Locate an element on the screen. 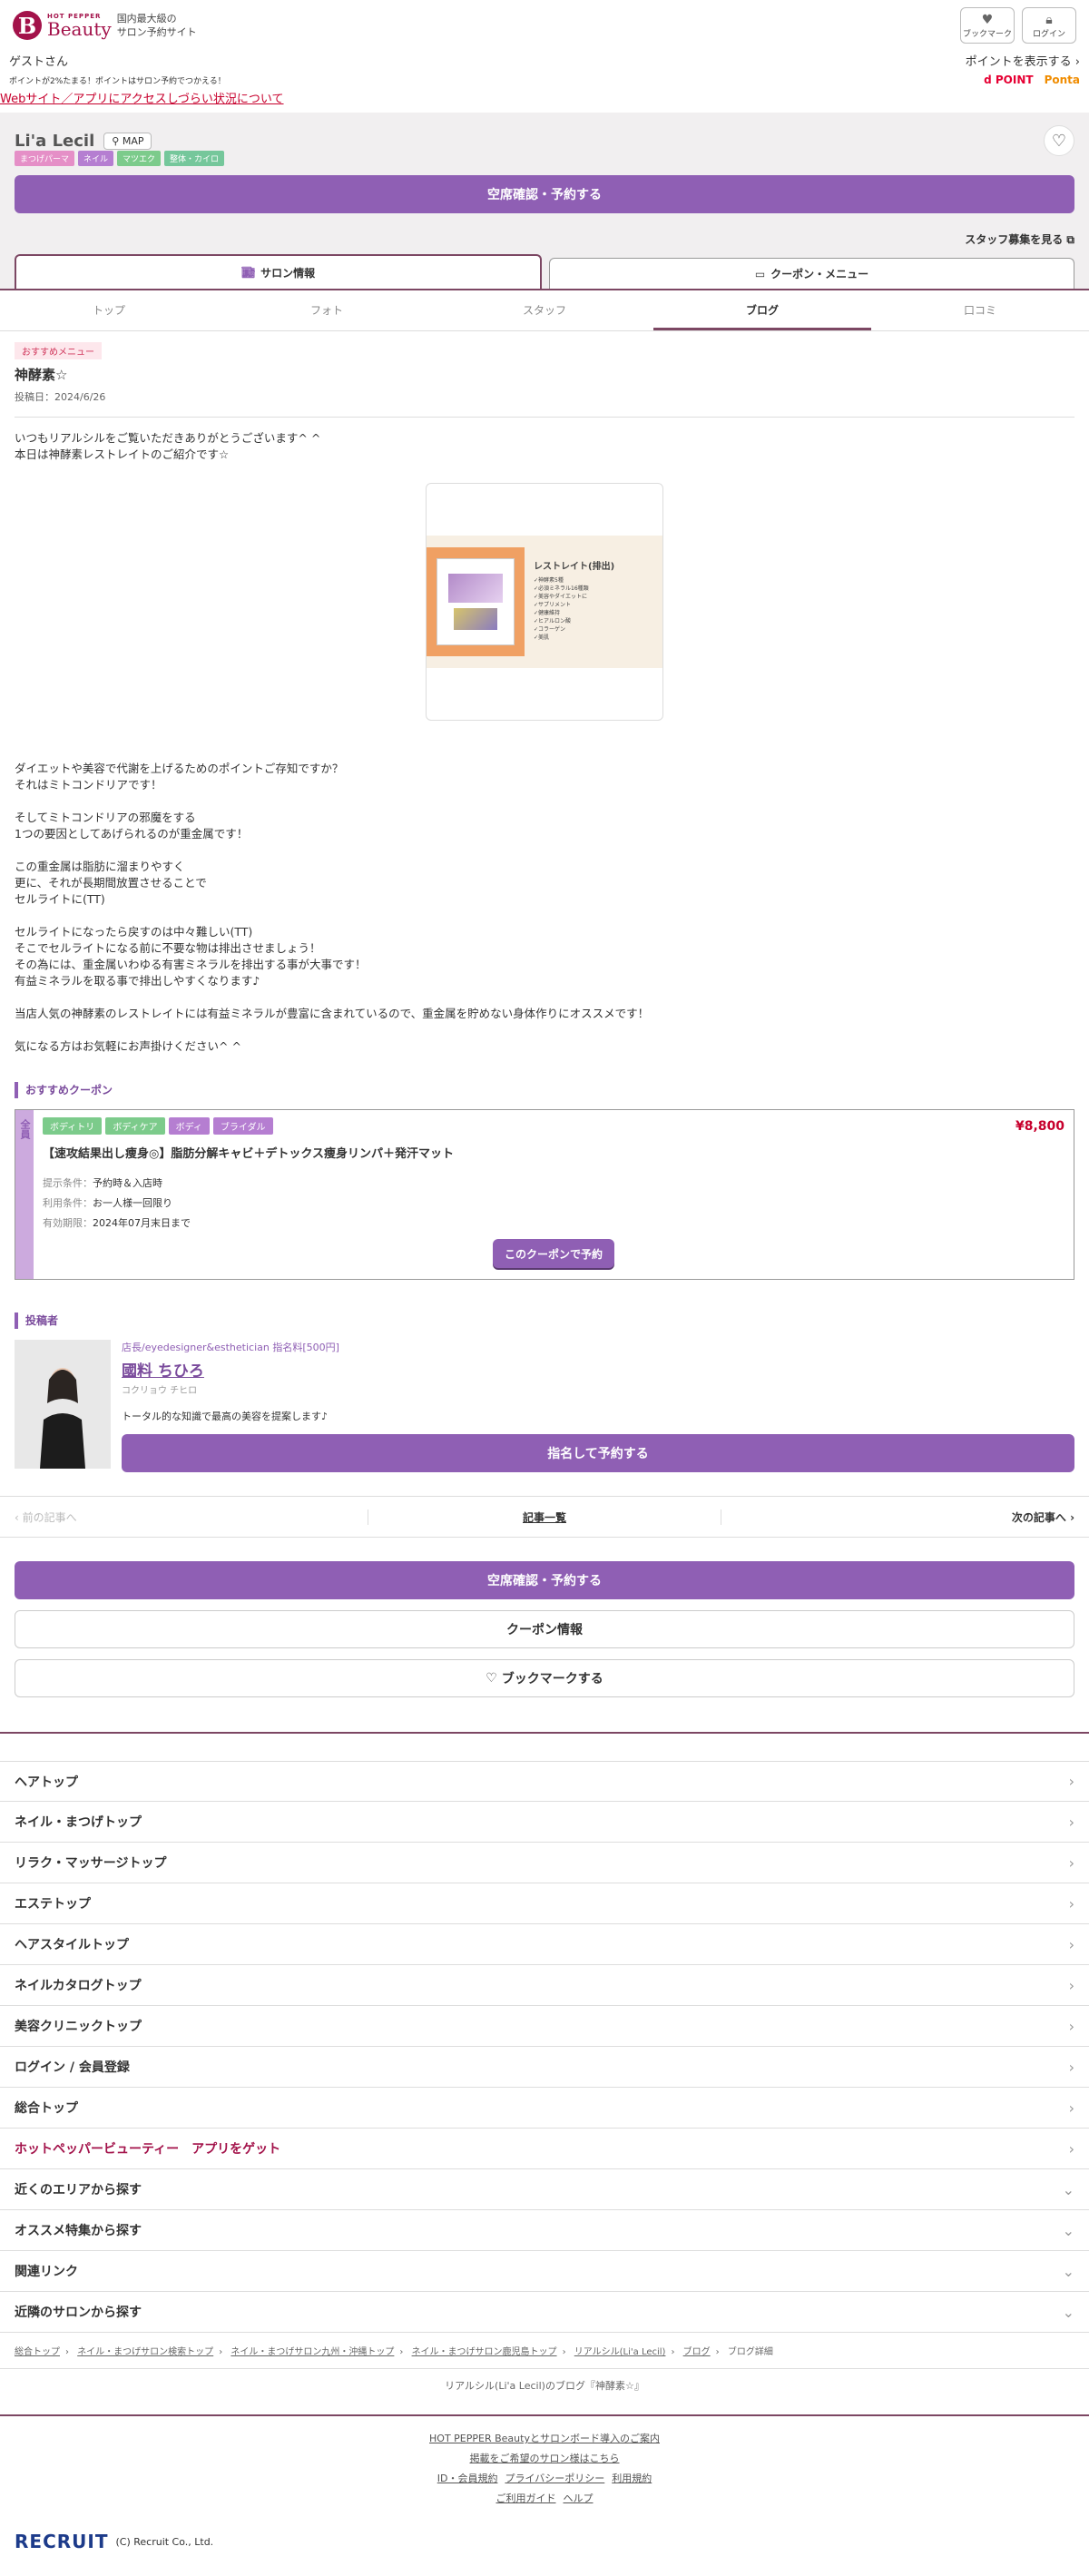  nav-item-expand: 近隣のサロンから探す ⌄ is located at coordinates (544, 2312).